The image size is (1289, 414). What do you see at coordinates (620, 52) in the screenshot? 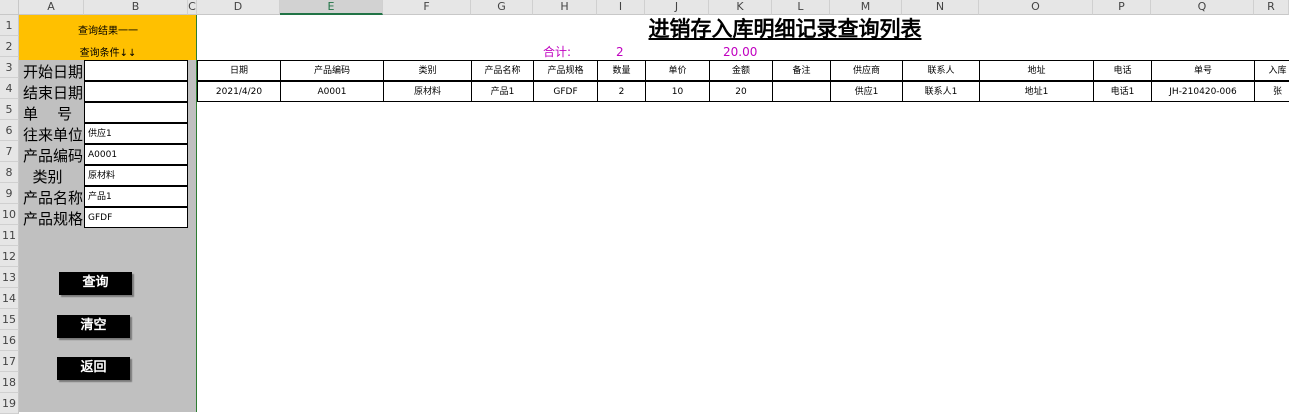
I see `summary-qty: 2` at bounding box center [620, 52].